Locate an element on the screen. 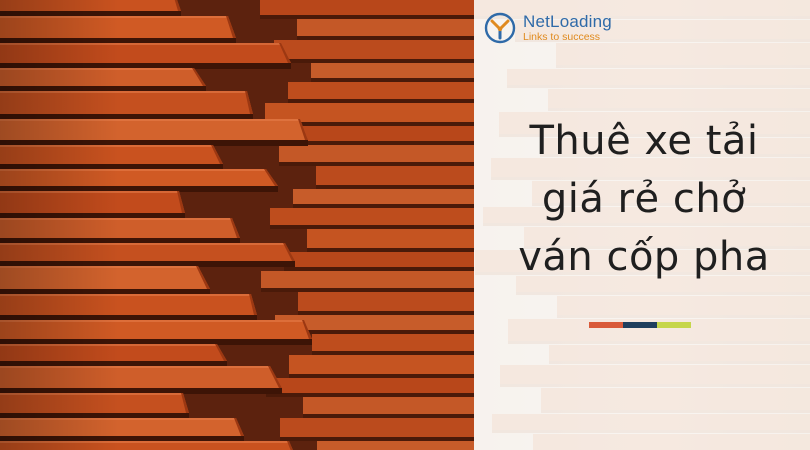 The height and width of the screenshot is (450, 810). divider-segment-lime is located at coordinates (674, 325).